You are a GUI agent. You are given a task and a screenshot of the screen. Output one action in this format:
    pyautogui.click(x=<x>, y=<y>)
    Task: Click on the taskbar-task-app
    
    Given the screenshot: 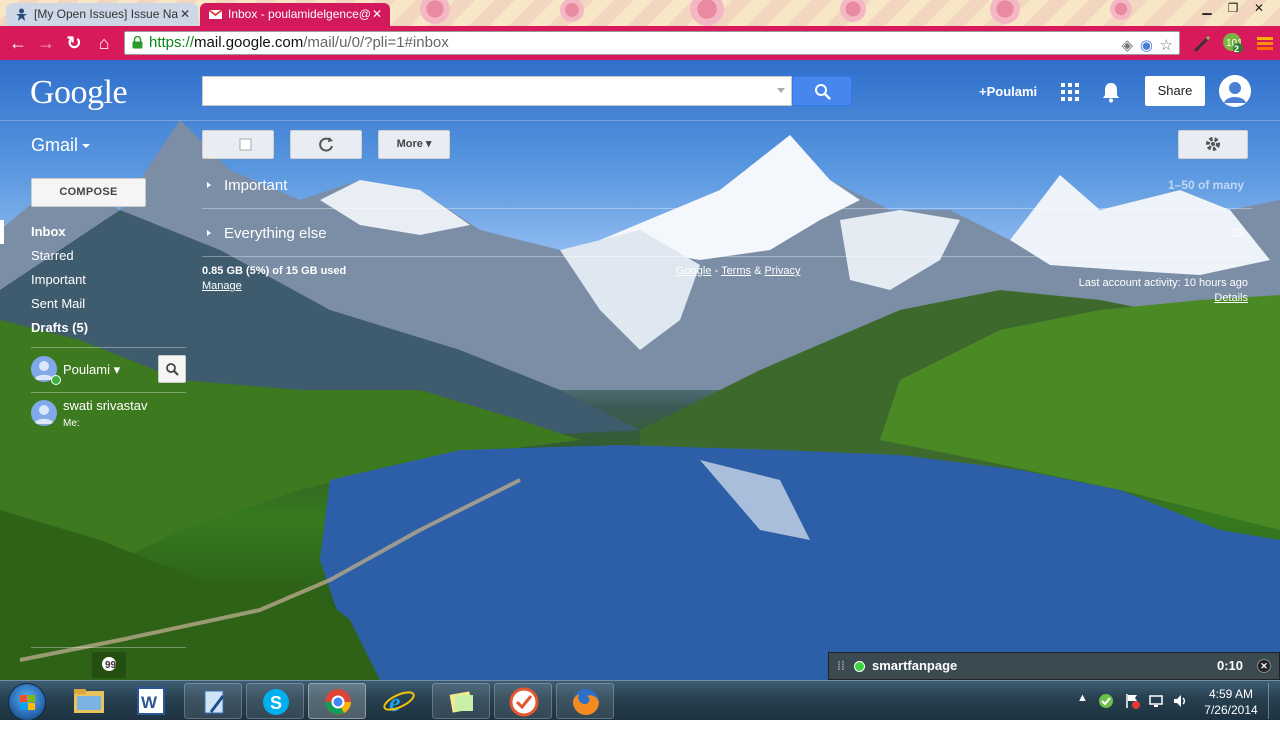 What is the action you would take?
    pyautogui.click(x=523, y=701)
    